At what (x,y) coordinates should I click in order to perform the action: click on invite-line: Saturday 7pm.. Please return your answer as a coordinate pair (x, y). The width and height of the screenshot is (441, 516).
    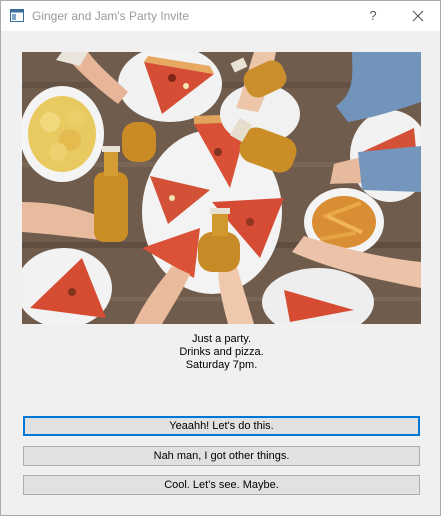
    Looking at the image, I should click on (221, 365).